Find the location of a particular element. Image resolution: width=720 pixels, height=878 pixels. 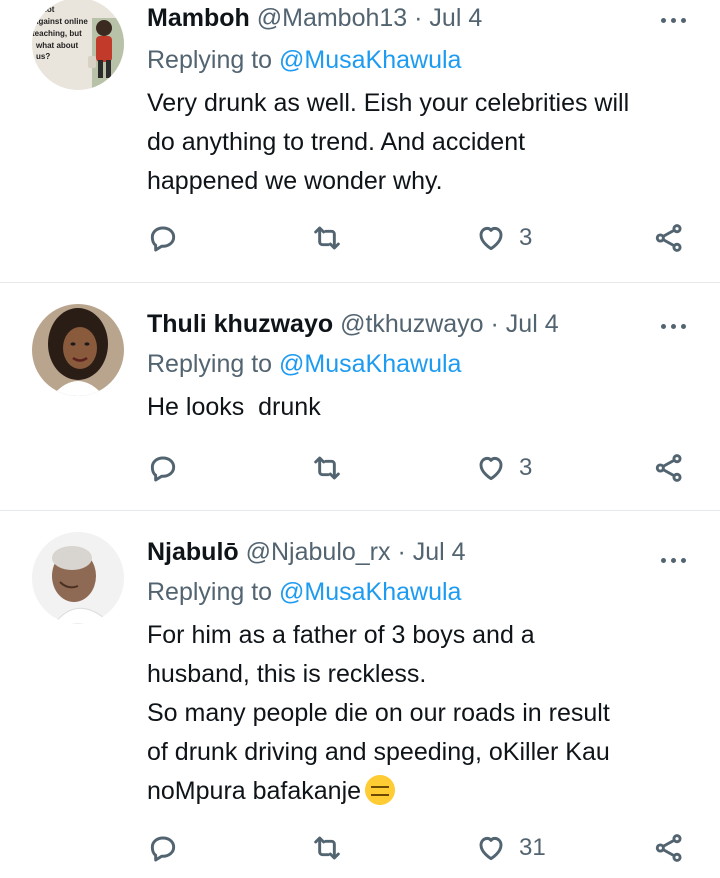

tweet-header: Mamboh @Mamboh13 · Jul 4 is located at coordinates (398, 18).